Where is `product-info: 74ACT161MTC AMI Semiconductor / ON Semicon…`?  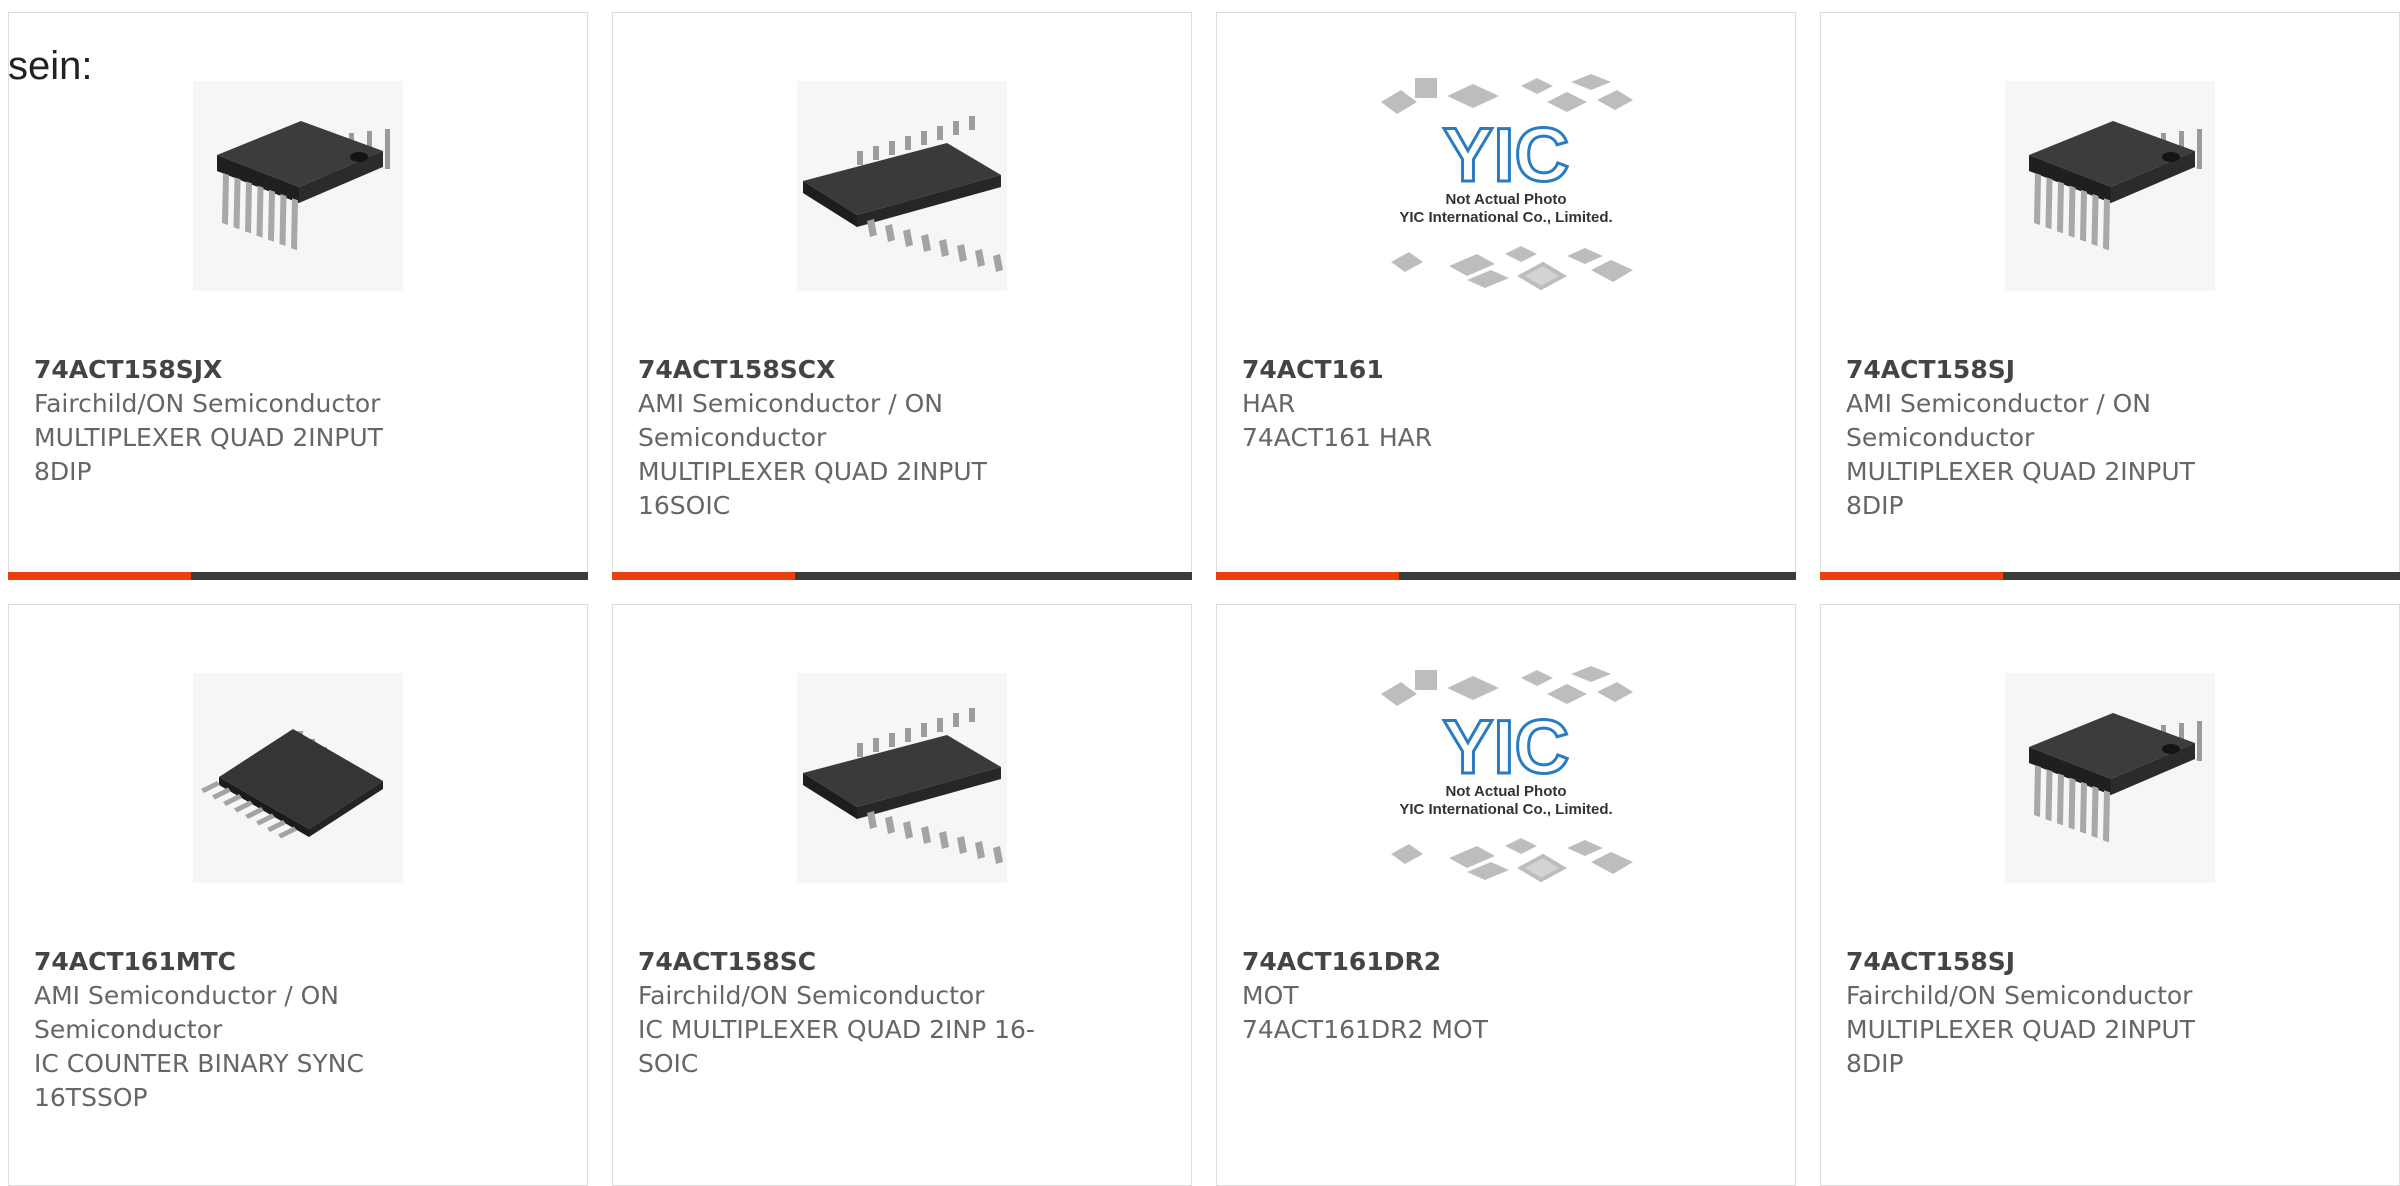 product-info: 74ACT161MTC AMI Semiconductor / ON Semicon… is located at coordinates (244, 1030).